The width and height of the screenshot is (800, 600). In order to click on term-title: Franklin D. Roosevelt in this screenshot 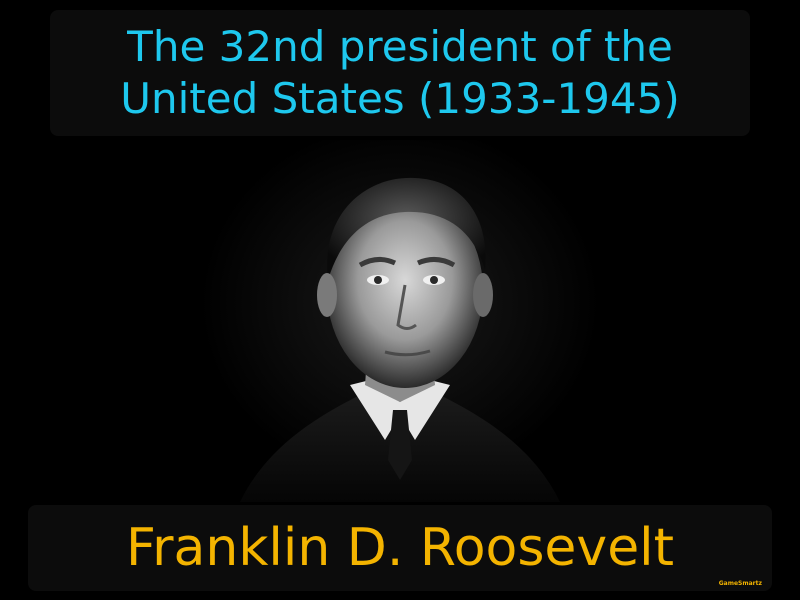, I will do `click(400, 548)`.